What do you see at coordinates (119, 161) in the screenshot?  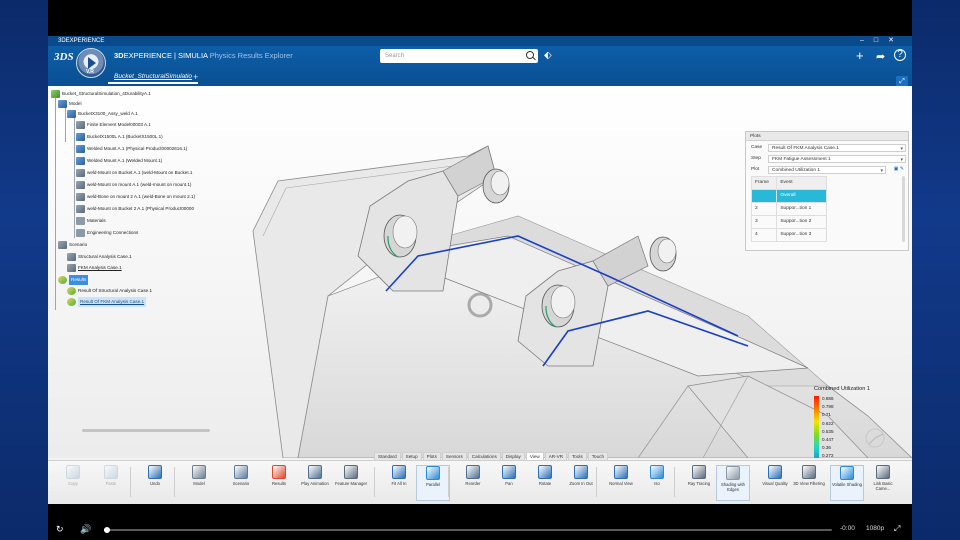 I see `tree-item-child: Welded Mount A.1 (Welded Mount.1)` at bounding box center [119, 161].